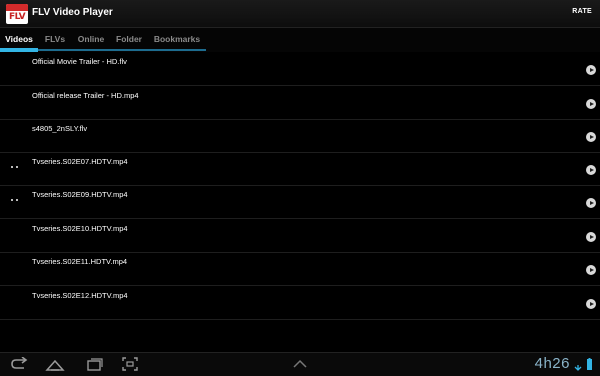  Describe the element at coordinates (95, 364) in the screenshot. I see `recent-apps-icon` at that location.